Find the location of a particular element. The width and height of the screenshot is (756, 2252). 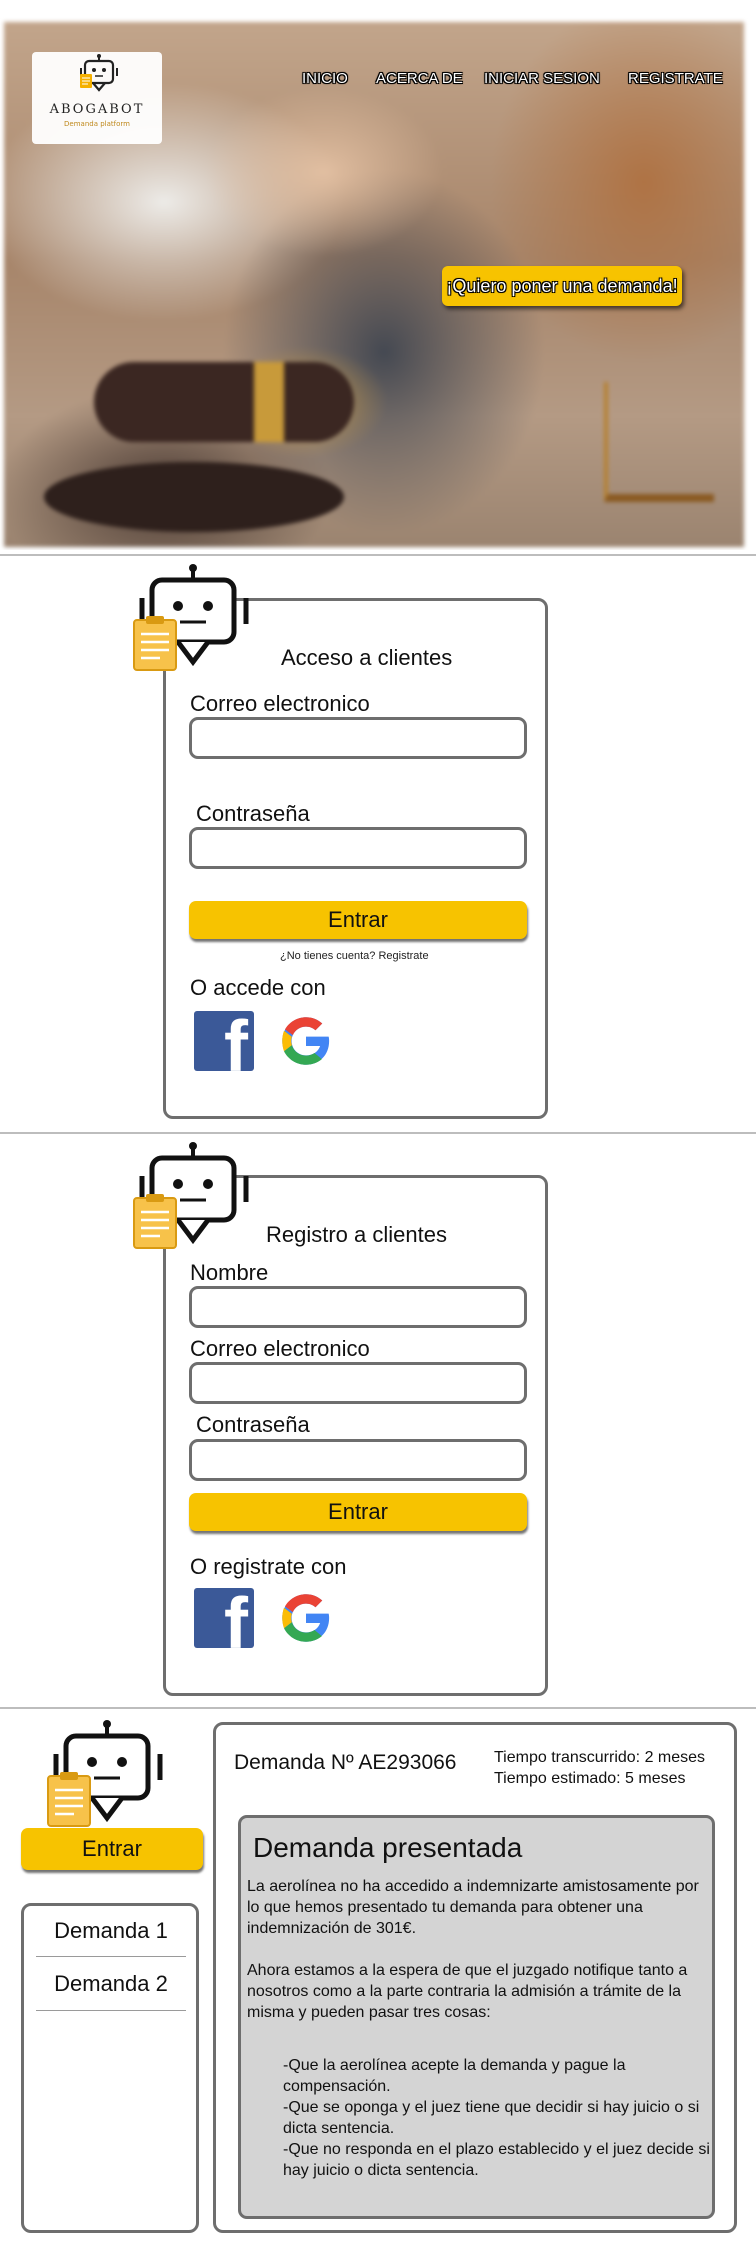

login-password-input is located at coordinates (358, 848).